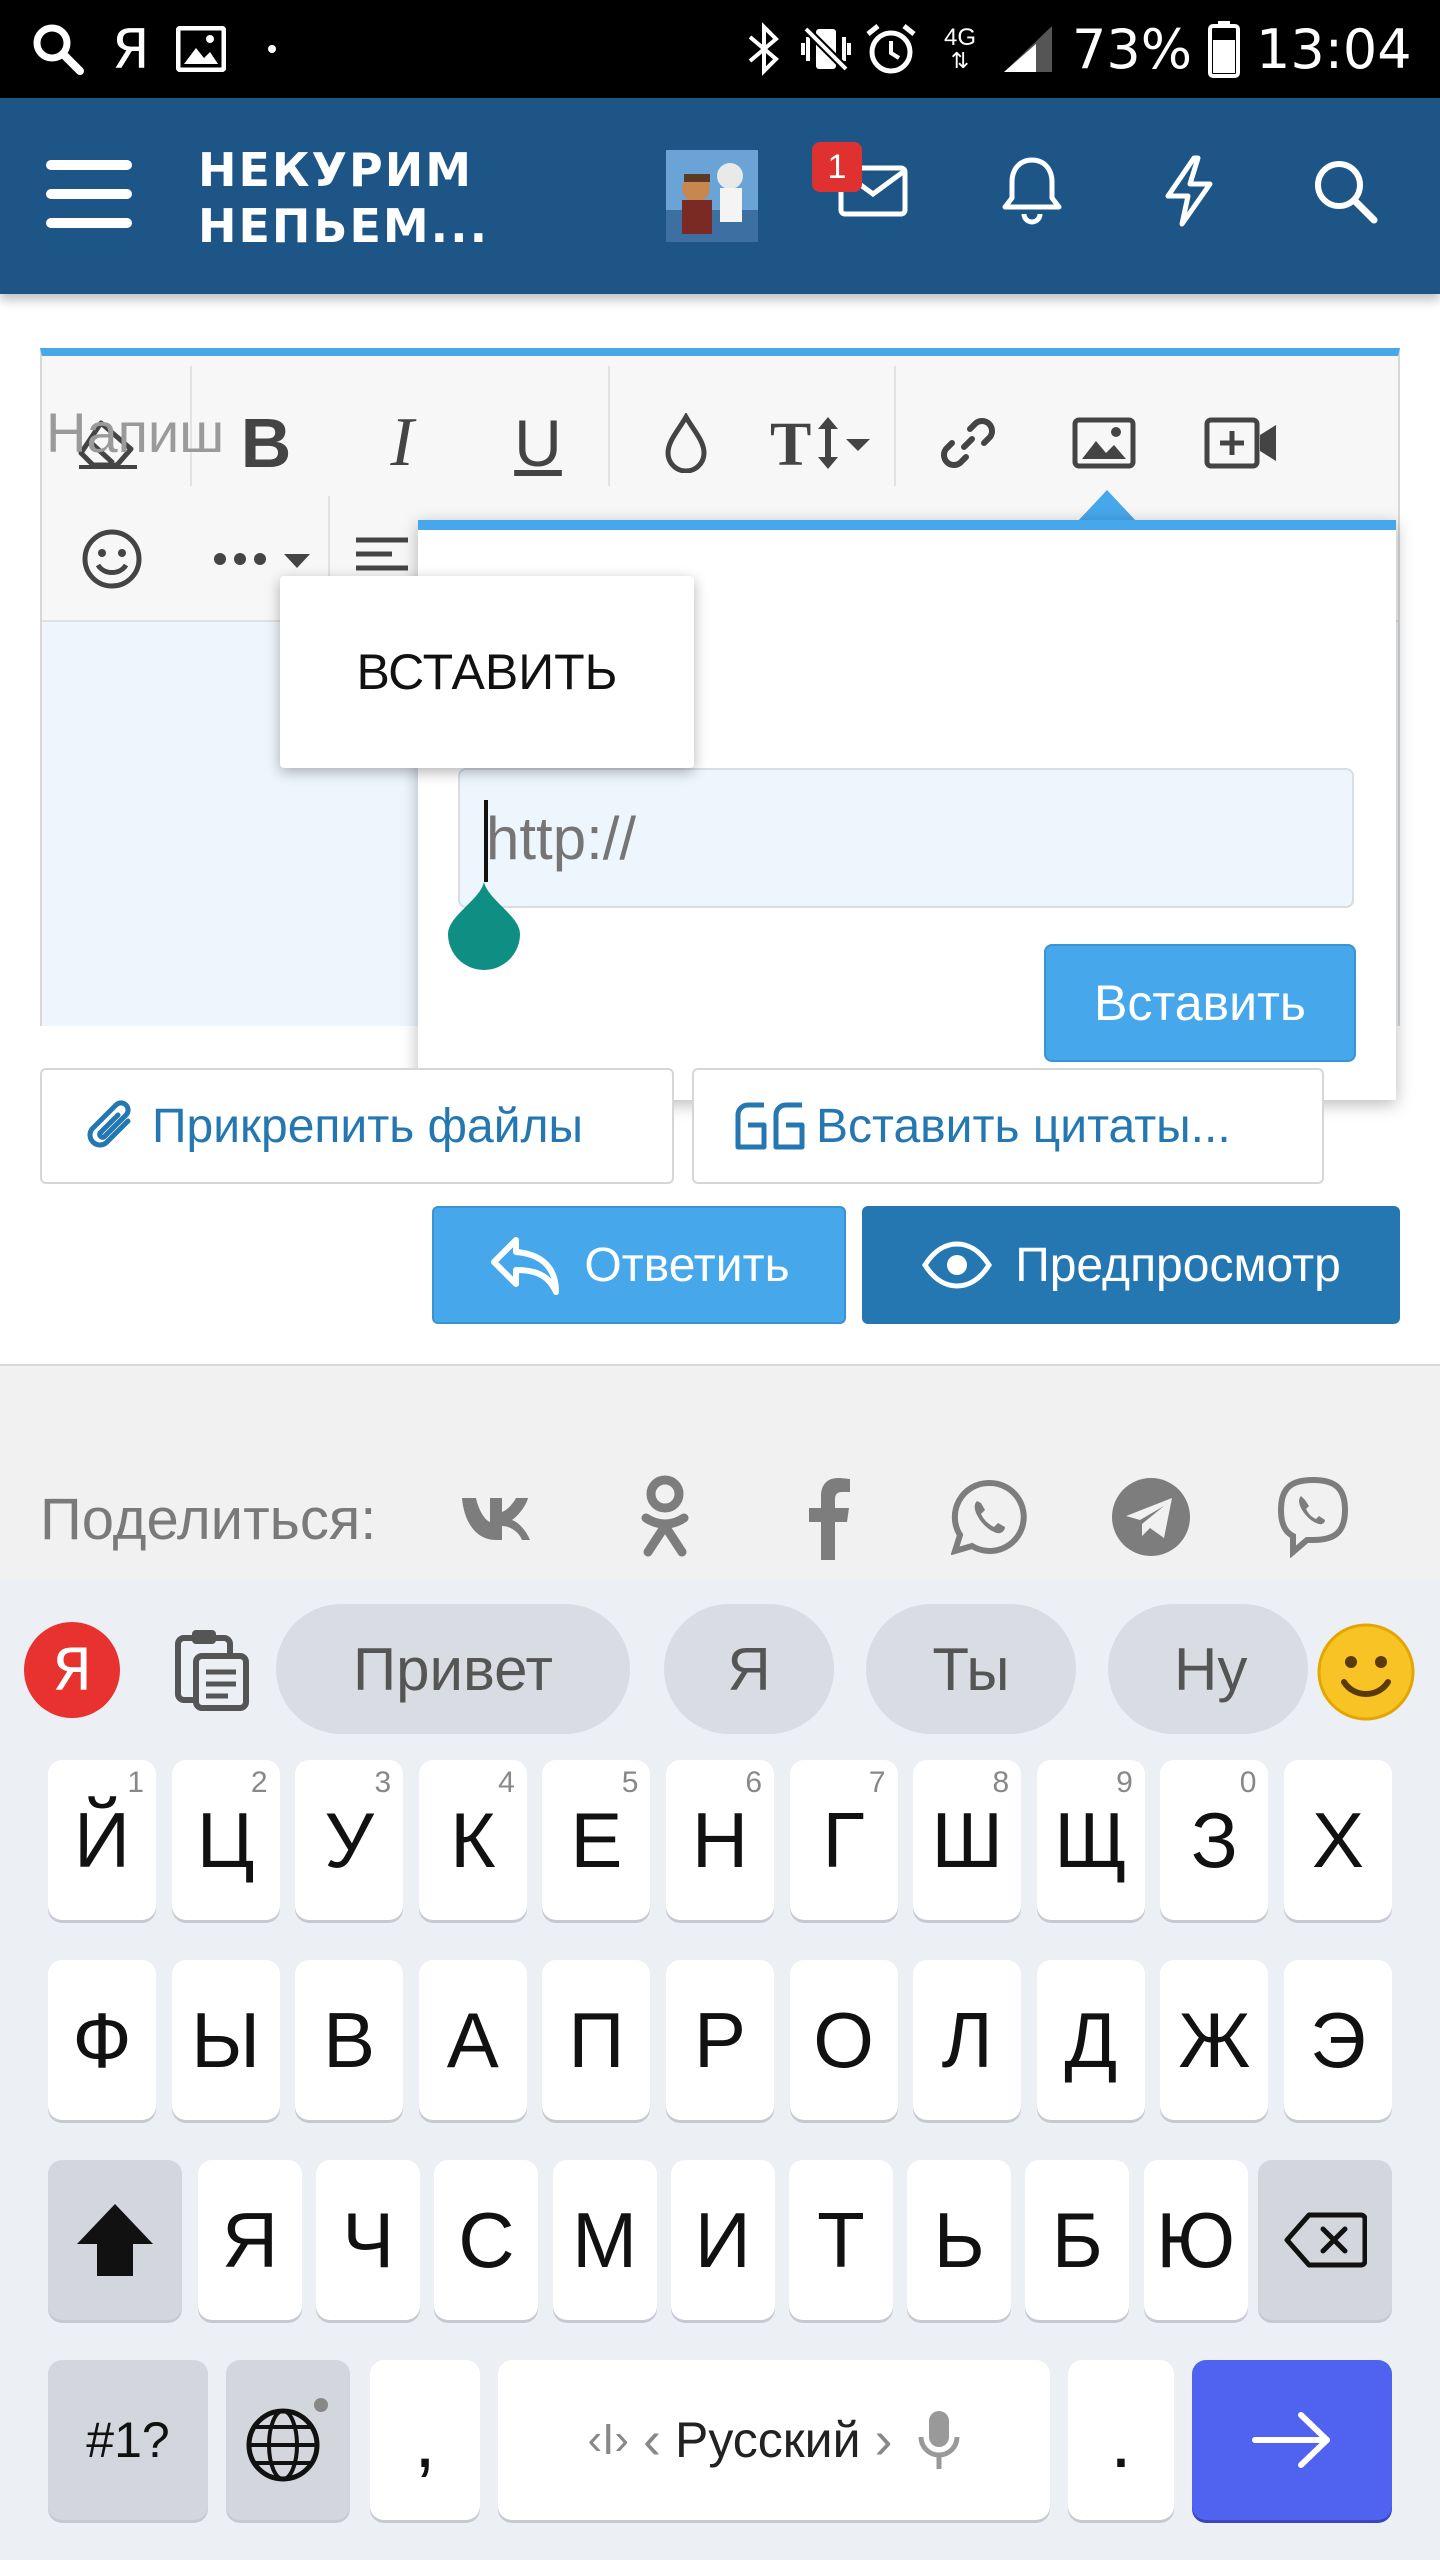 Image resolution: width=1440 pixels, height=2560 pixels. I want to click on key-label: Ж, so click(1214, 2039).